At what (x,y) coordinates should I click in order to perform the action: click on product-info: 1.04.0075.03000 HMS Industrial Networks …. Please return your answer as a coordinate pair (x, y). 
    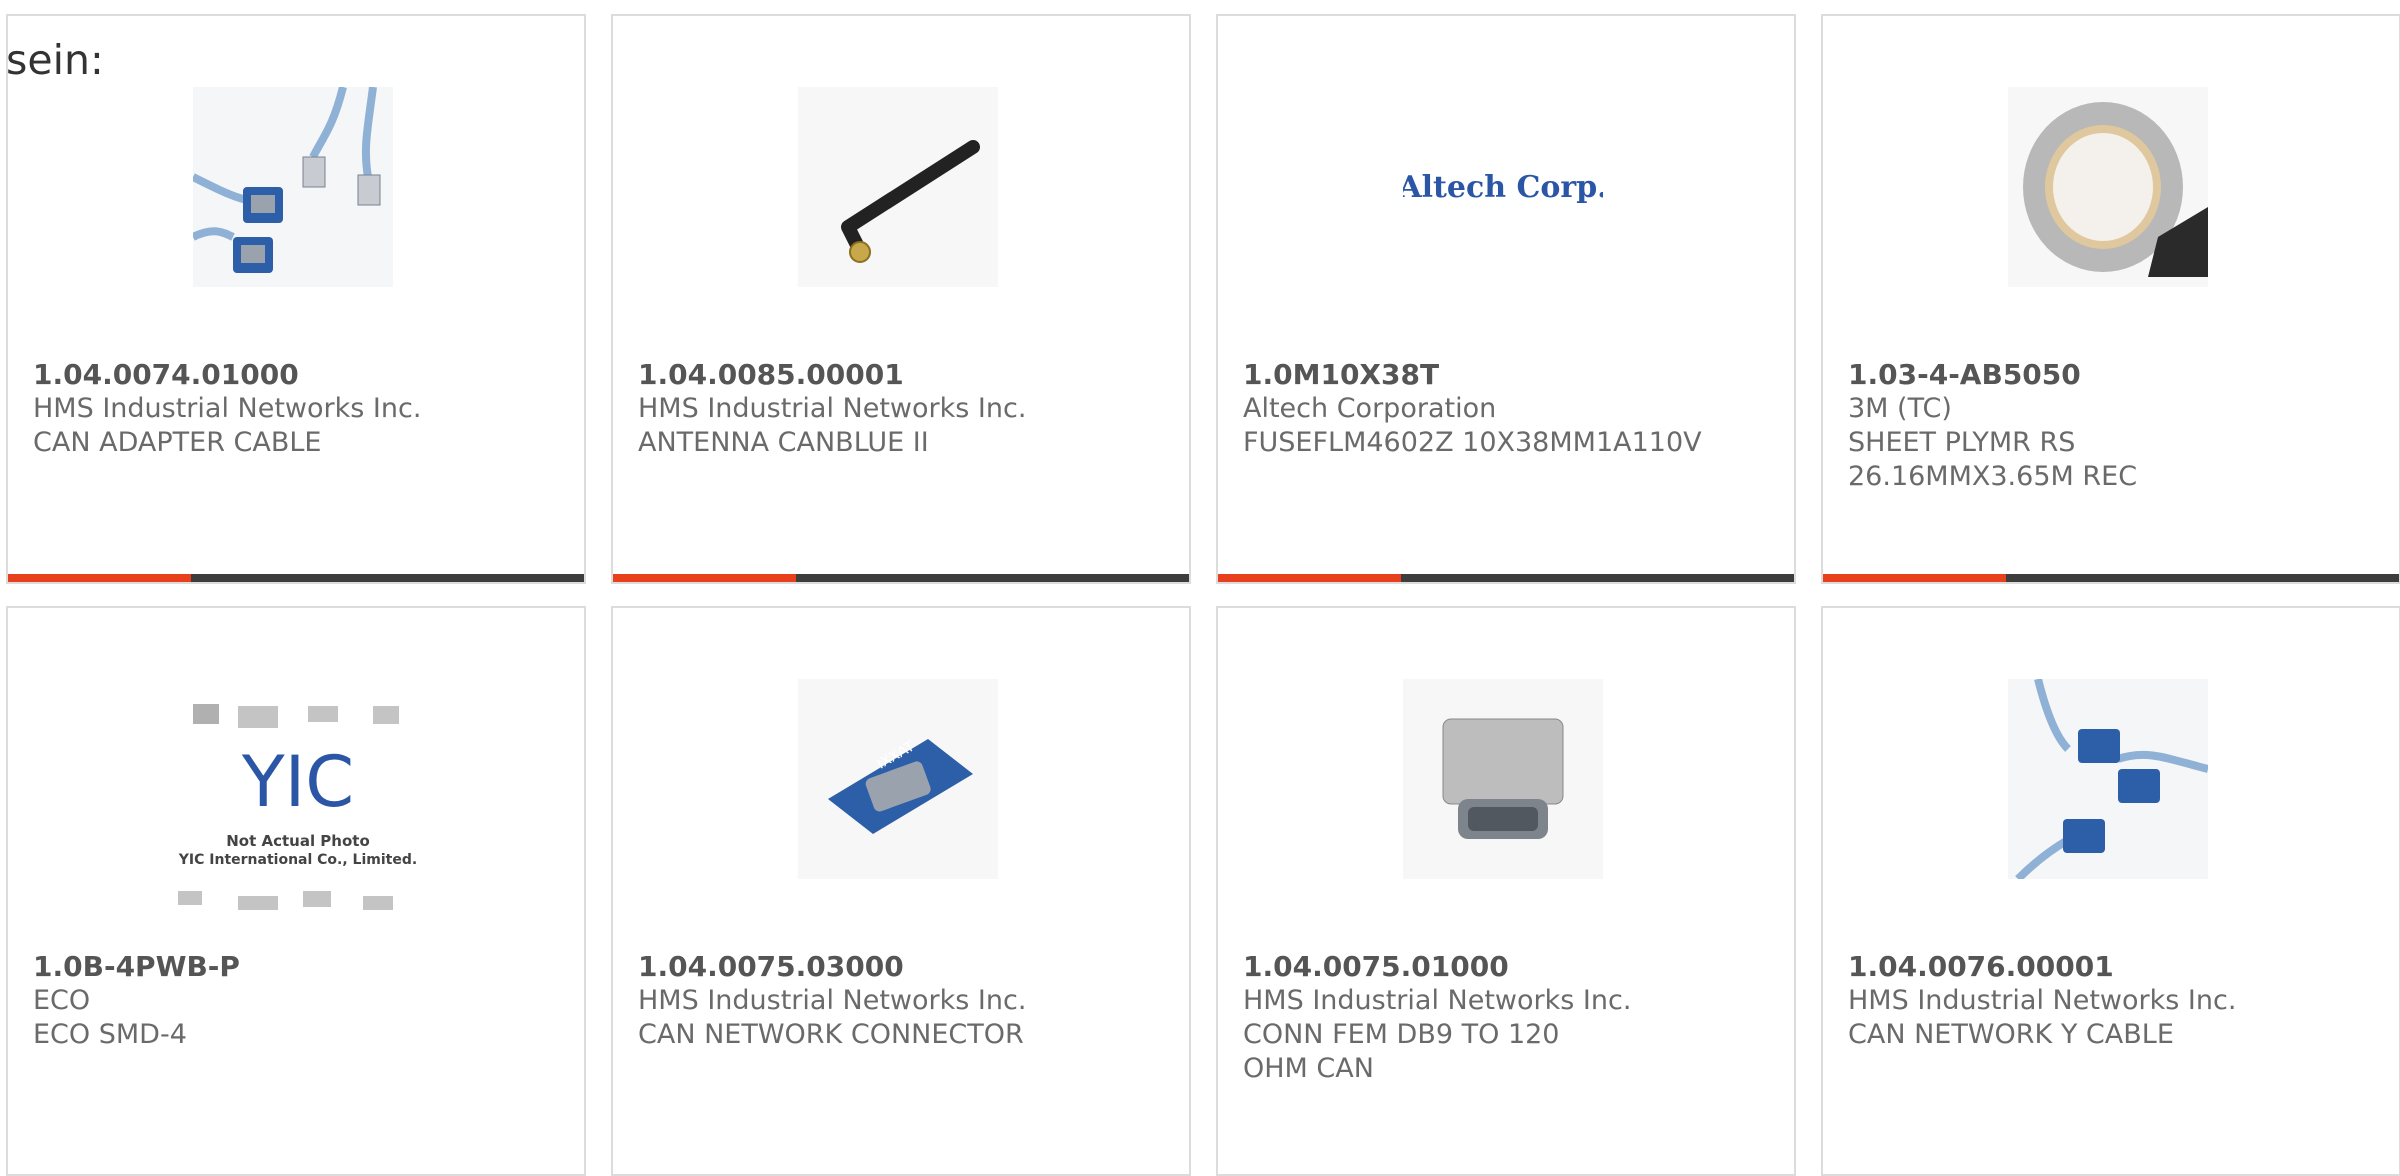
    Looking at the image, I should click on (903, 1001).